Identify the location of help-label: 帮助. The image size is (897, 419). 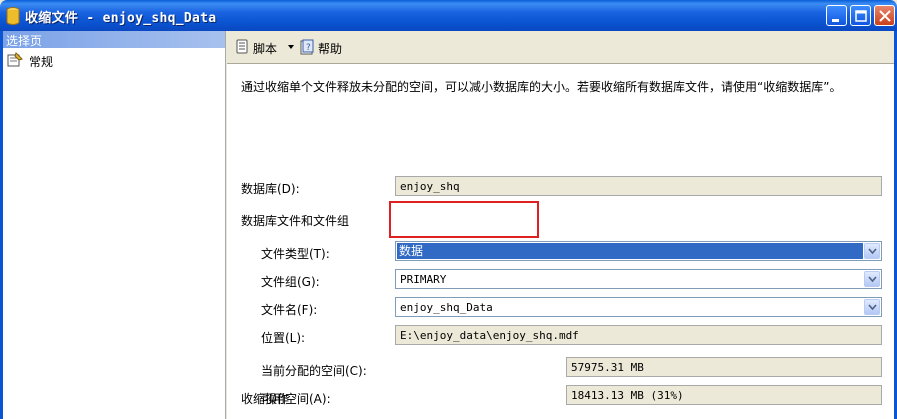
(330, 49).